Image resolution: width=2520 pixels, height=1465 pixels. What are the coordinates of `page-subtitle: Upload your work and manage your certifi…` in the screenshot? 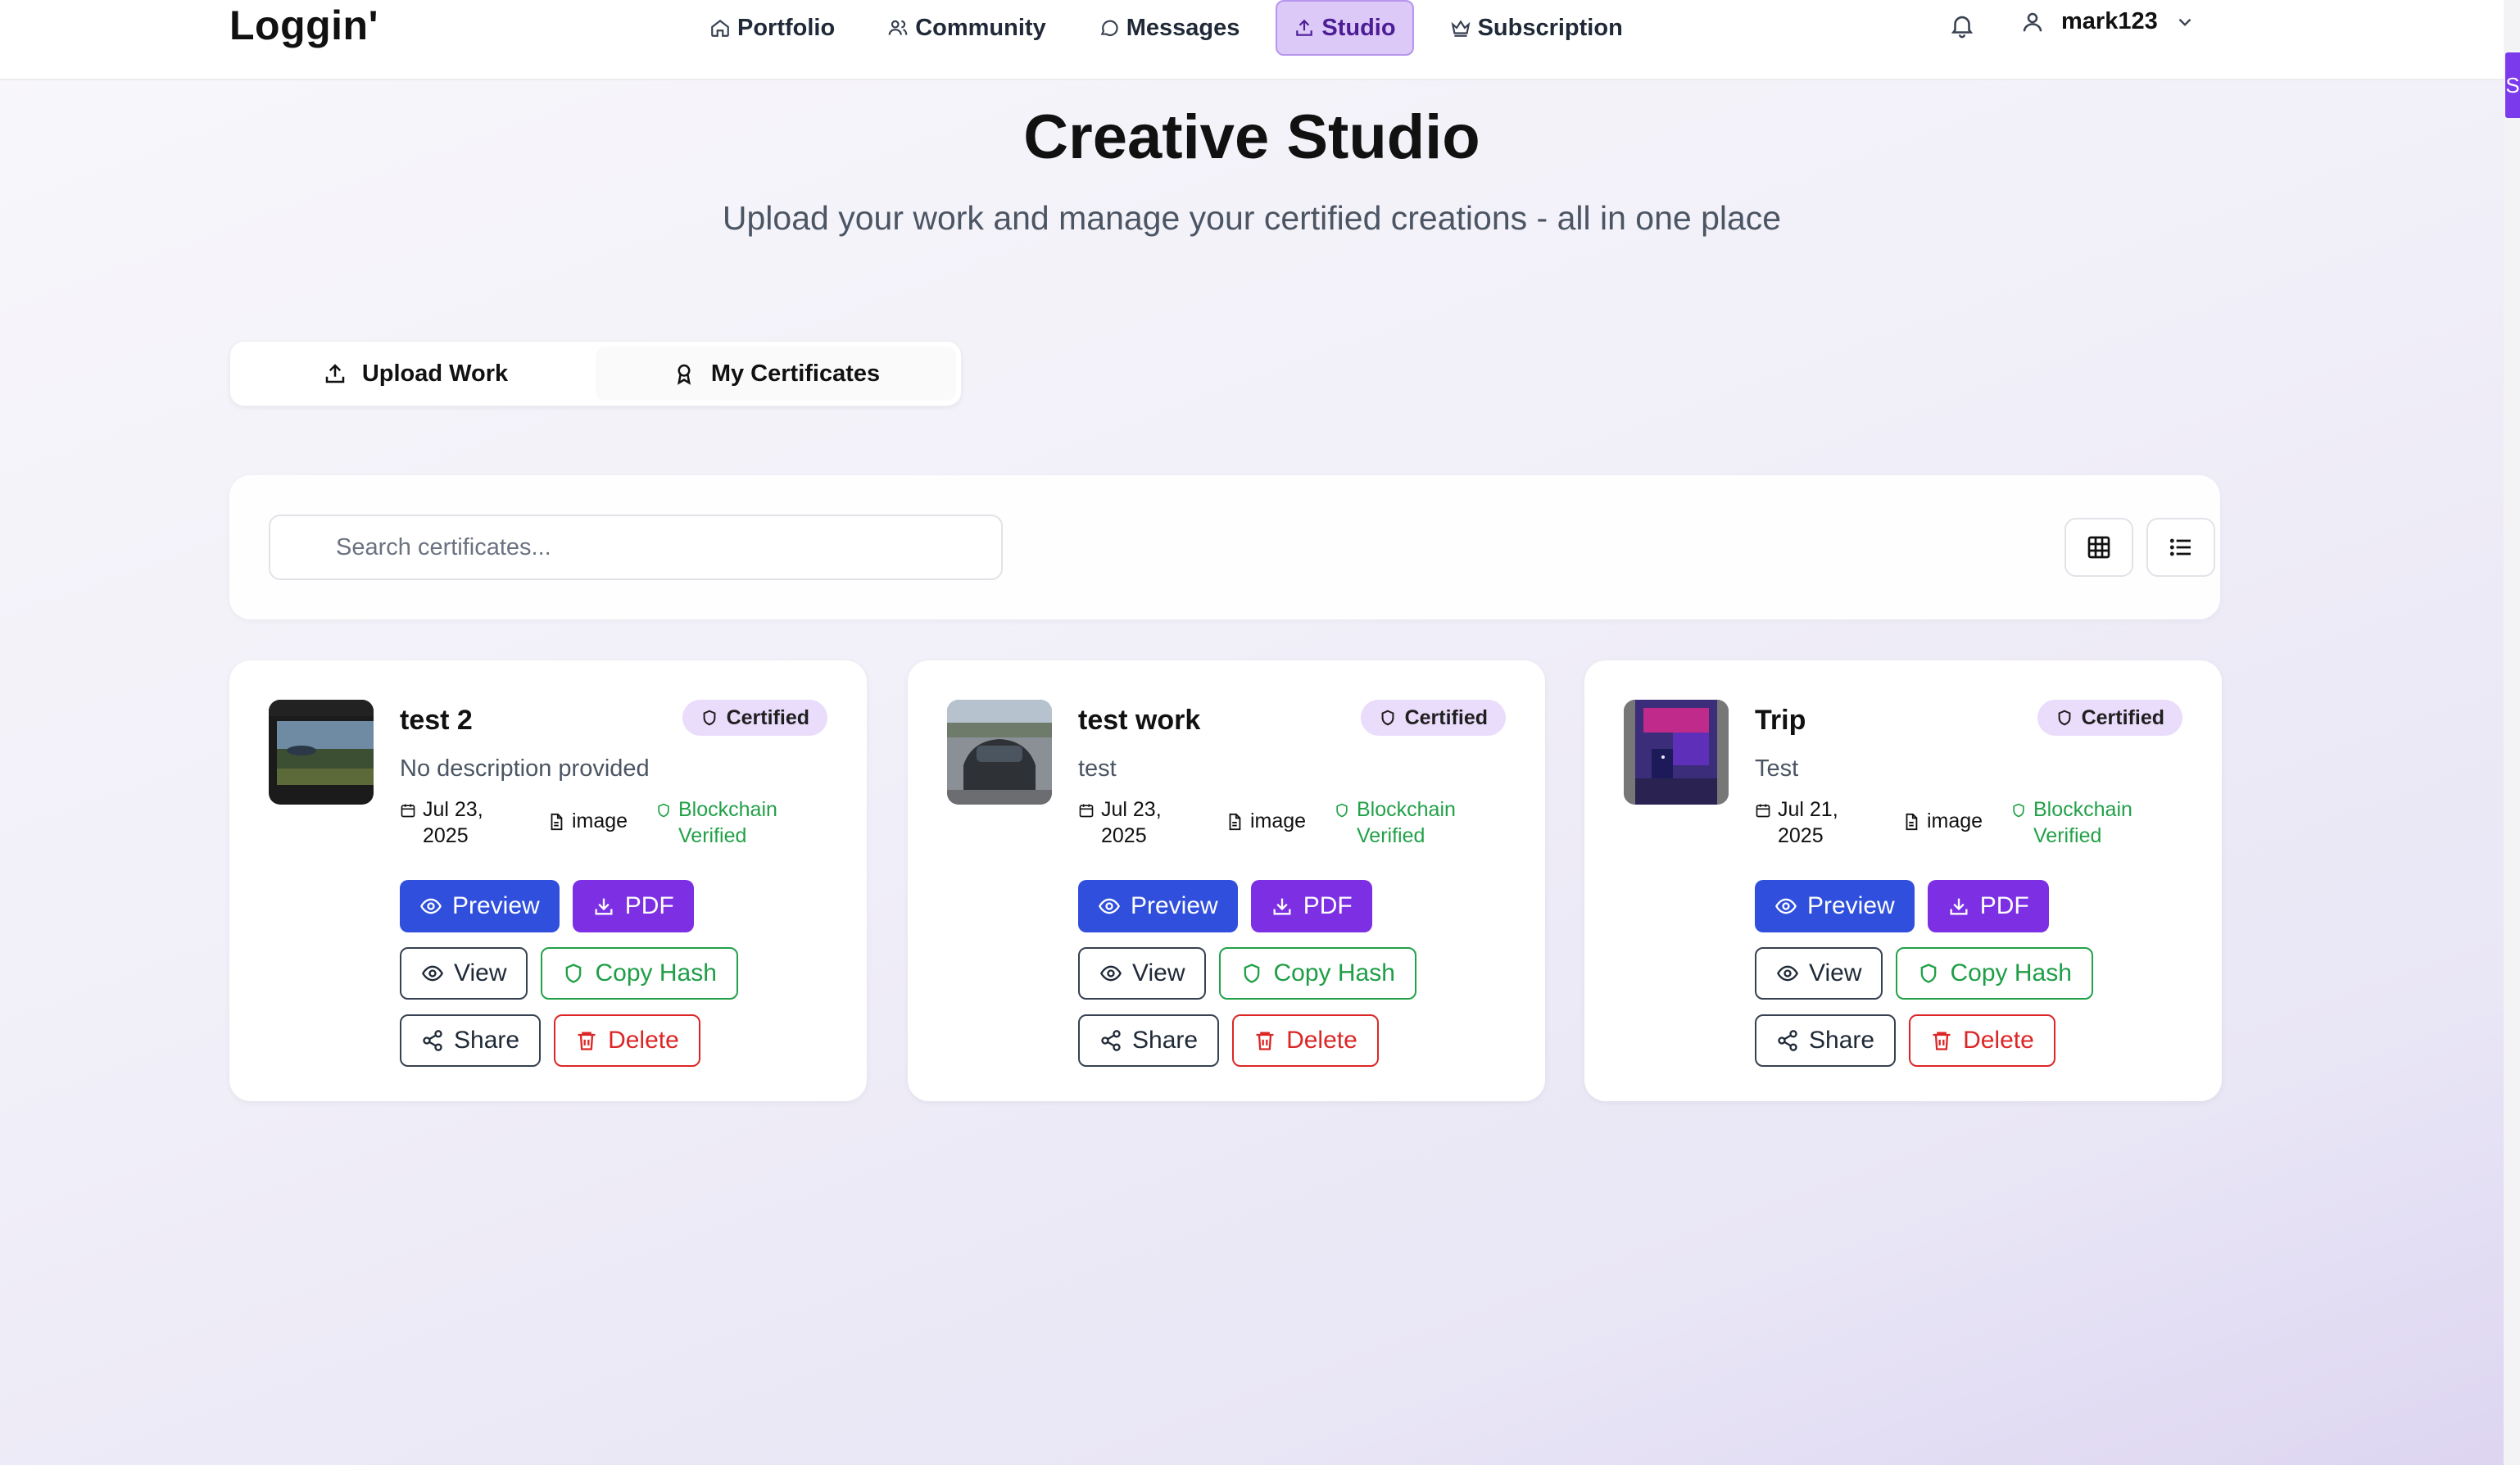 It's located at (1252, 218).